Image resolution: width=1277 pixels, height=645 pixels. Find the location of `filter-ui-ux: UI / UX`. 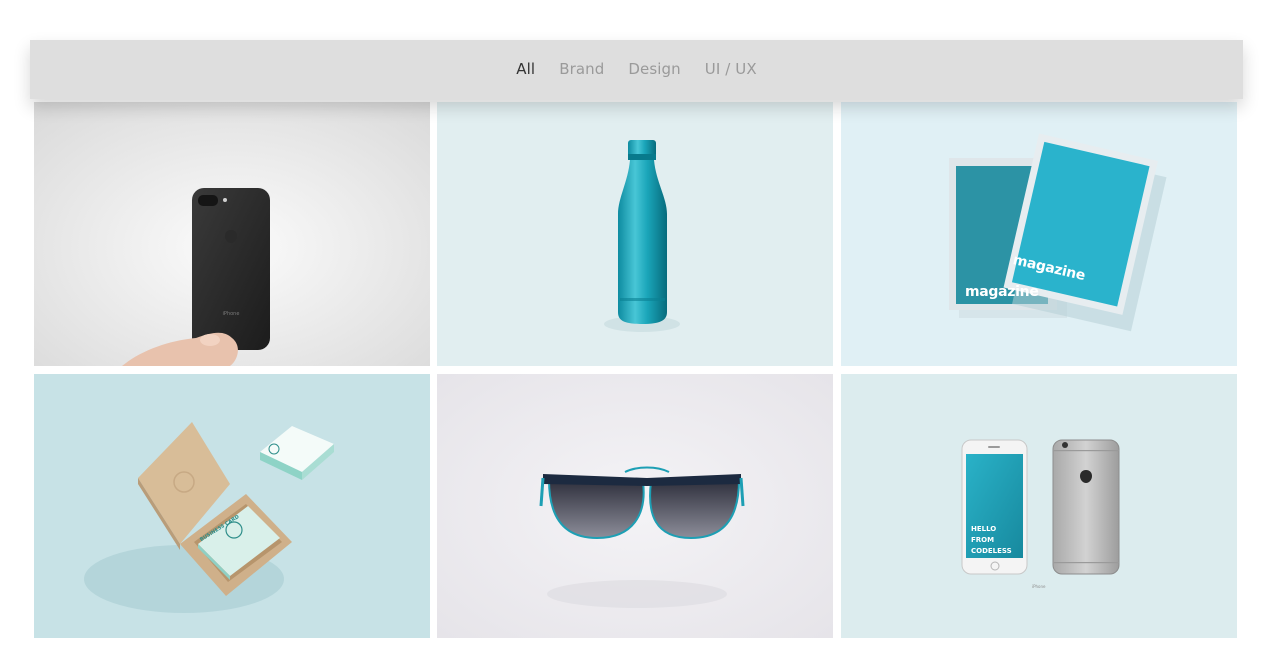

filter-ui-ux: UI / UX is located at coordinates (731, 69).